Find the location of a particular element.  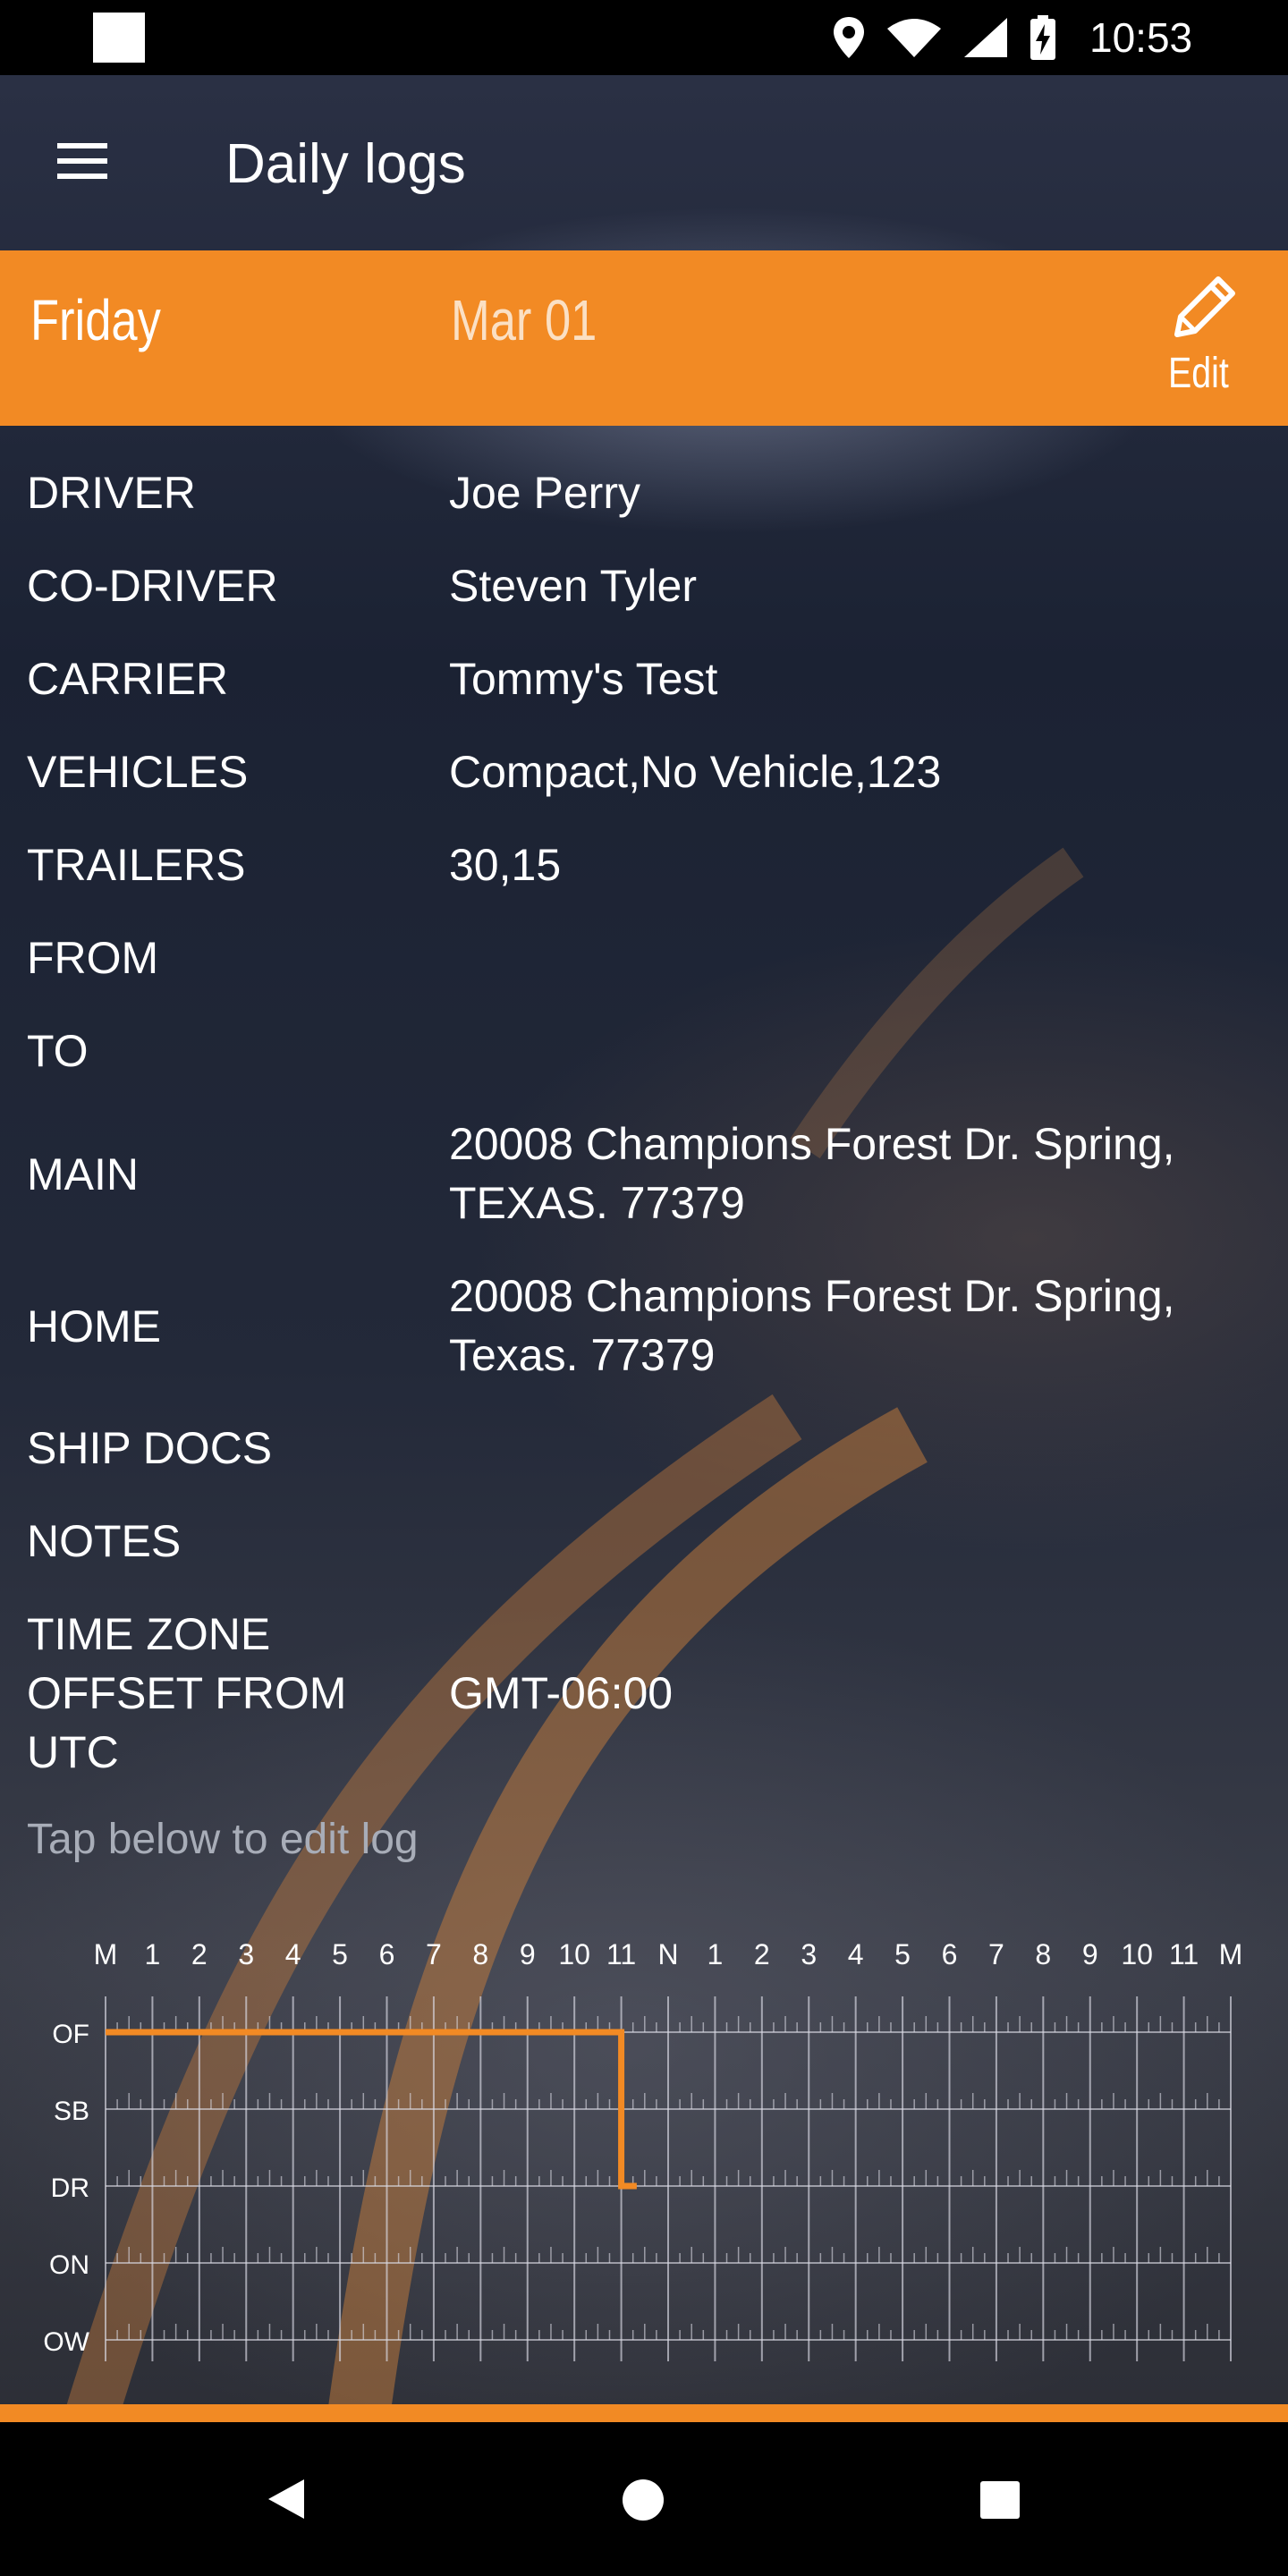

detail-label: MAIN is located at coordinates (83, 1174).